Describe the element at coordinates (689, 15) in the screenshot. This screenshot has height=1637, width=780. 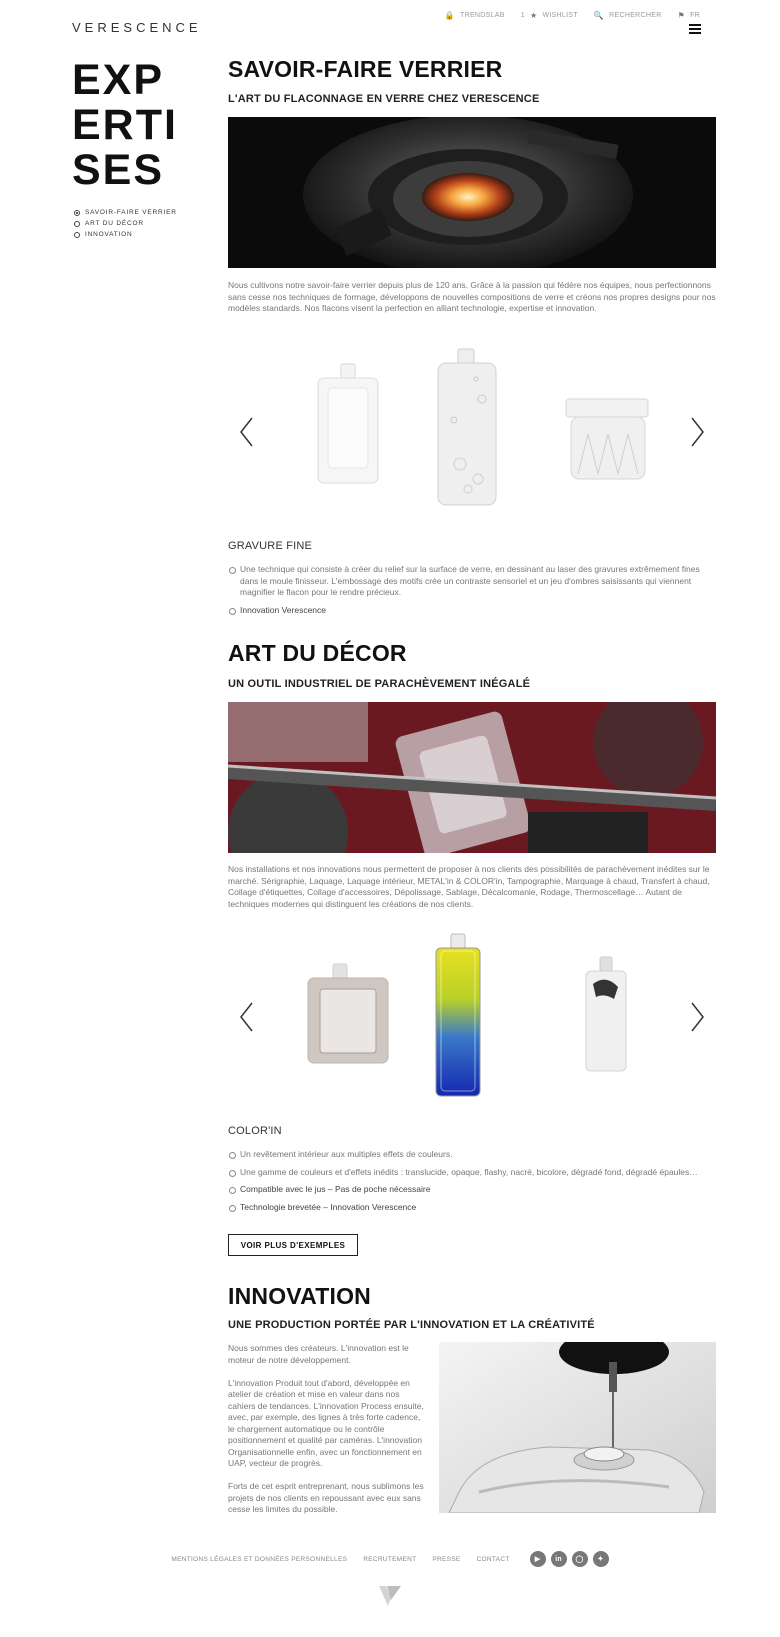
I see `language-link: ⚑ FR` at that location.